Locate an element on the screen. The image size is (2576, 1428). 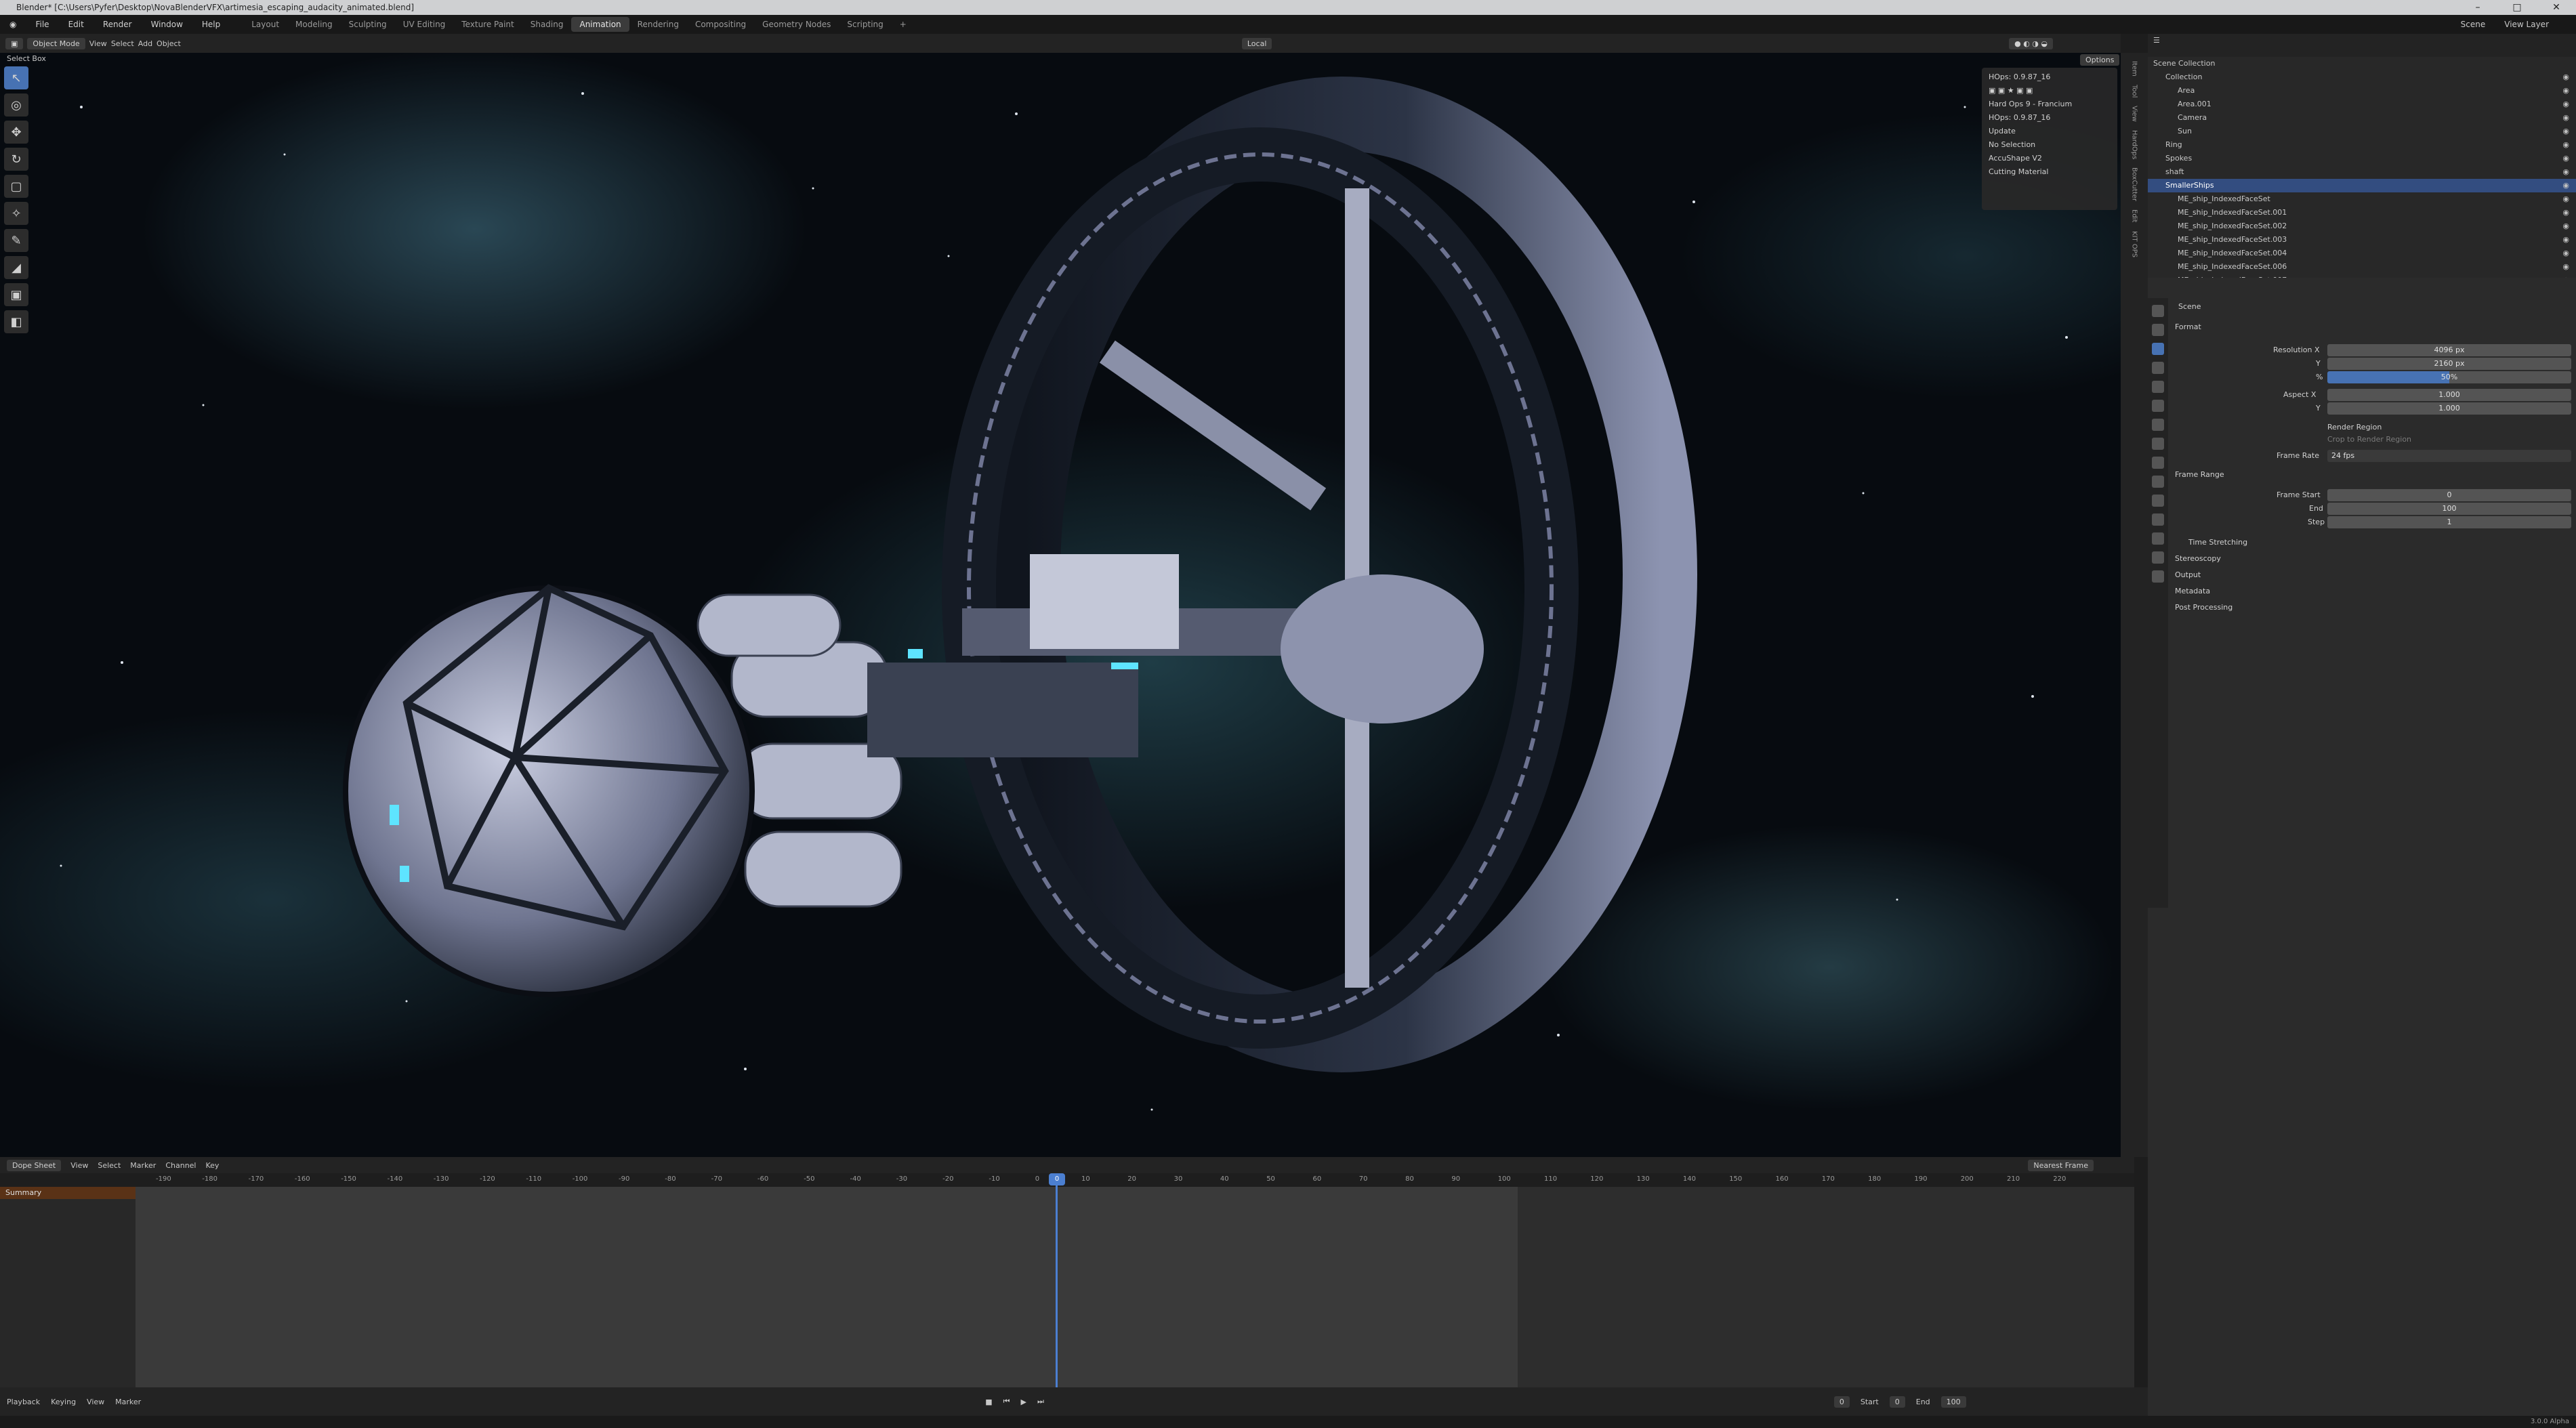
tab-hardops: HardOps is located at coordinates (2134, 144).